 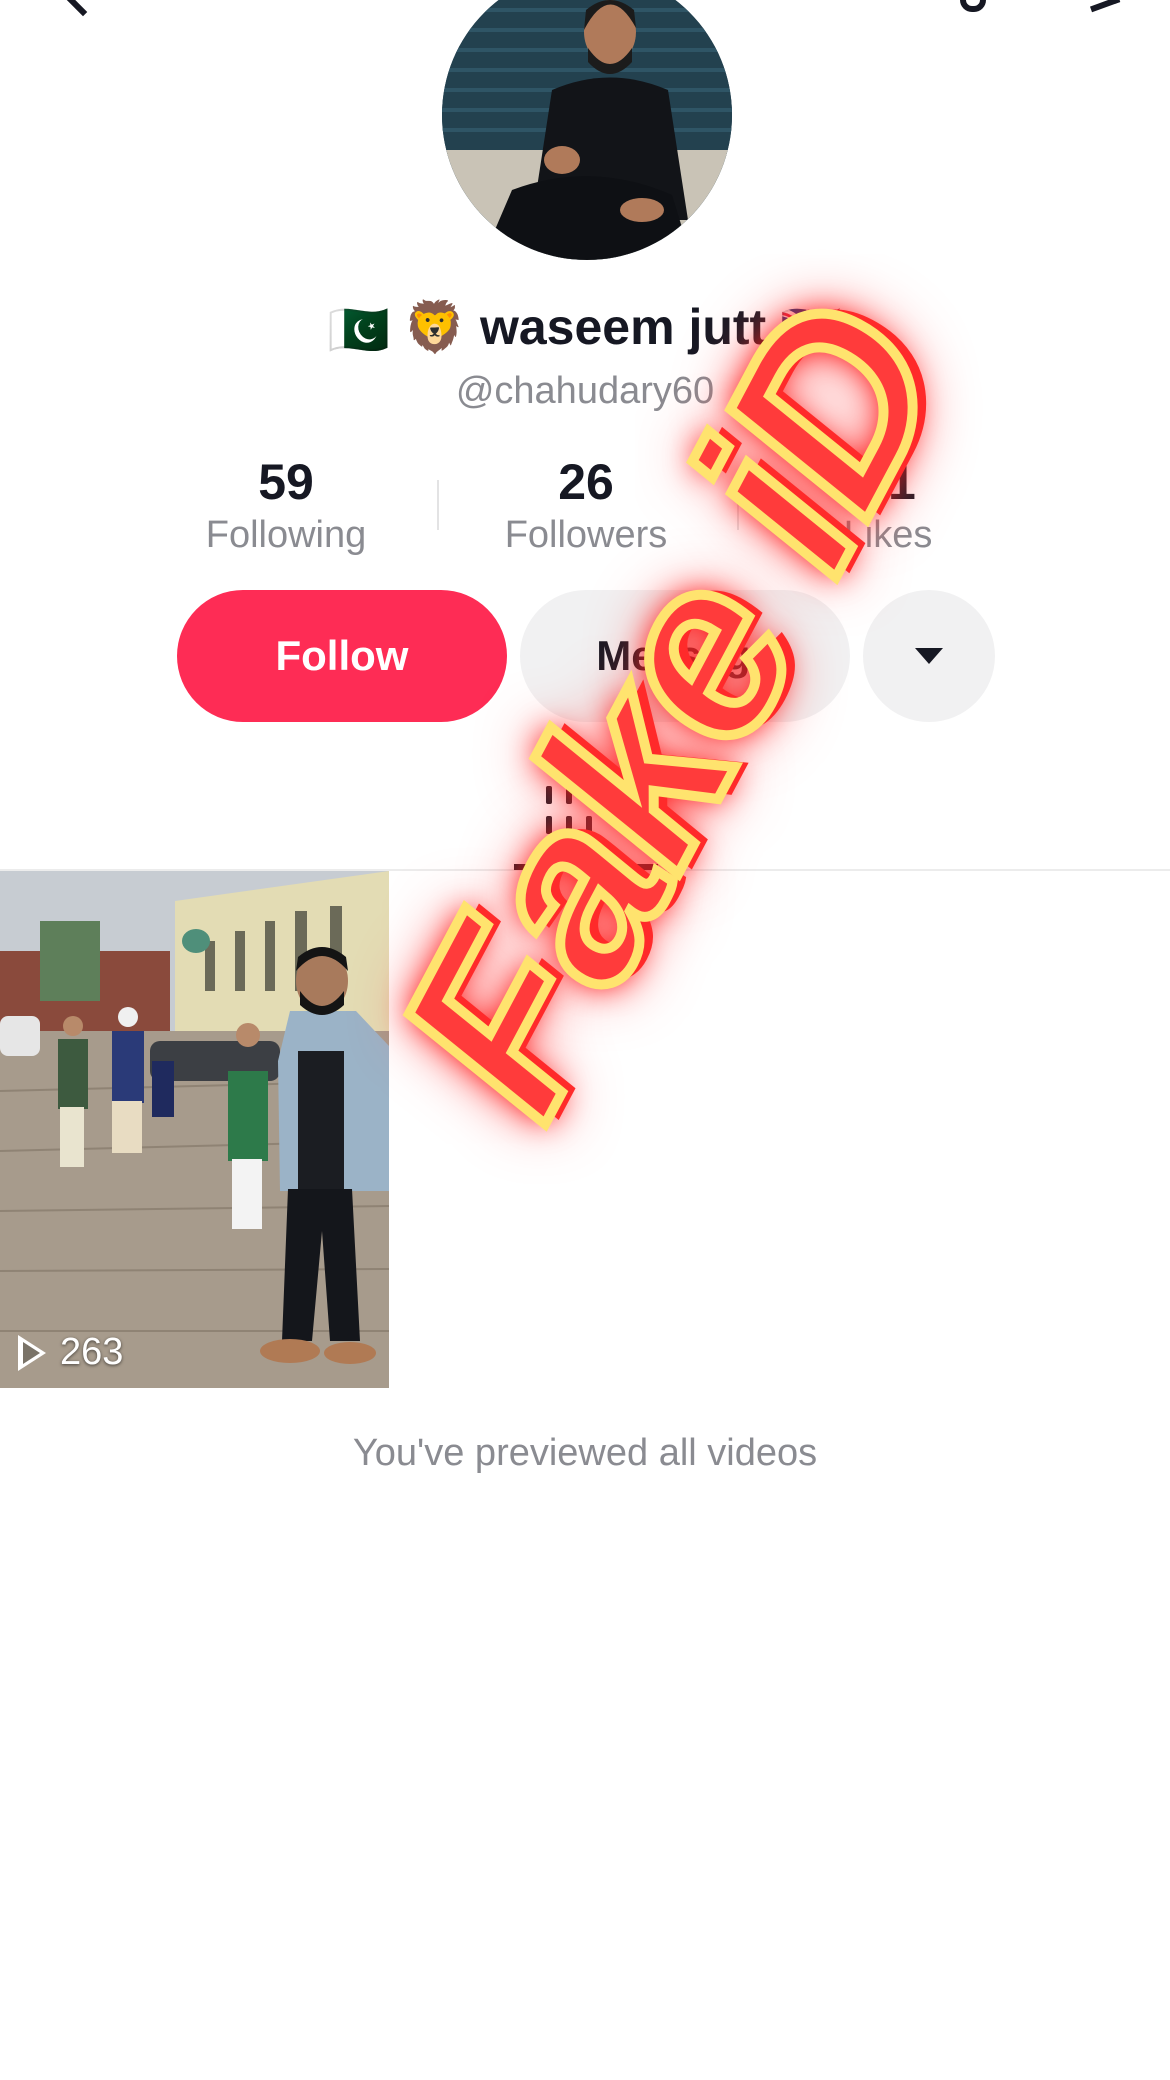 What do you see at coordinates (586, 535) in the screenshot?
I see `followers-label: Followers` at bounding box center [586, 535].